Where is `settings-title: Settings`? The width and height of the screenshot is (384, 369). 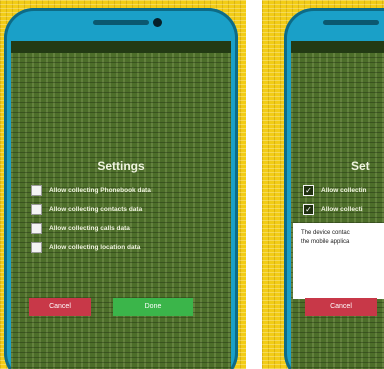
settings-title: Settings is located at coordinates (121, 166).